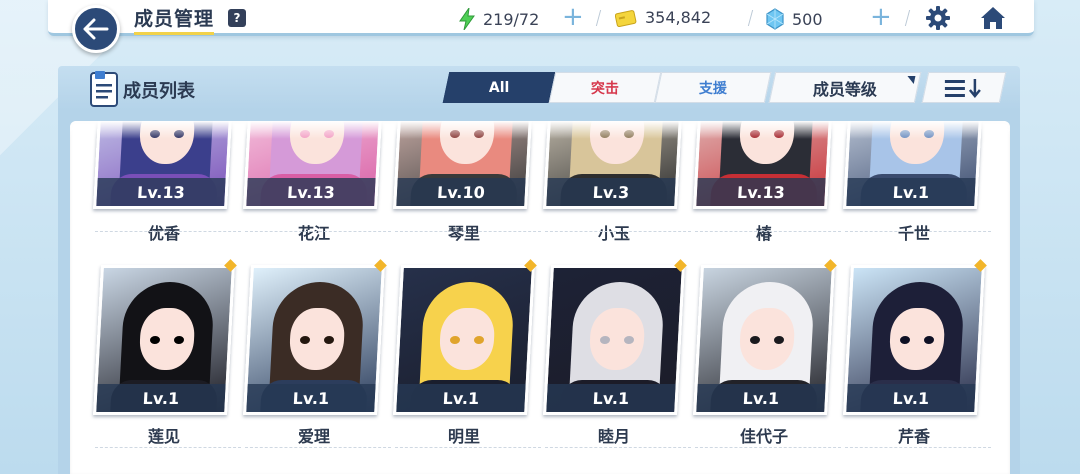 The image size is (1080, 474). What do you see at coordinates (913, 233) in the screenshot?
I see `member-name: 千世` at bounding box center [913, 233].